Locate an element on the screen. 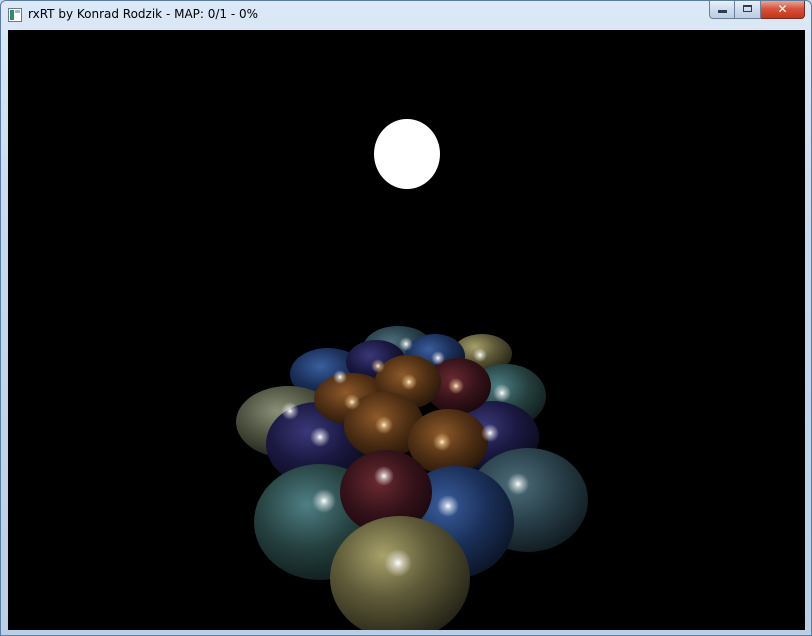 Image resolution: width=812 pixels, height=636 pixels. app-window-icon is located at coordinates (15, 15).